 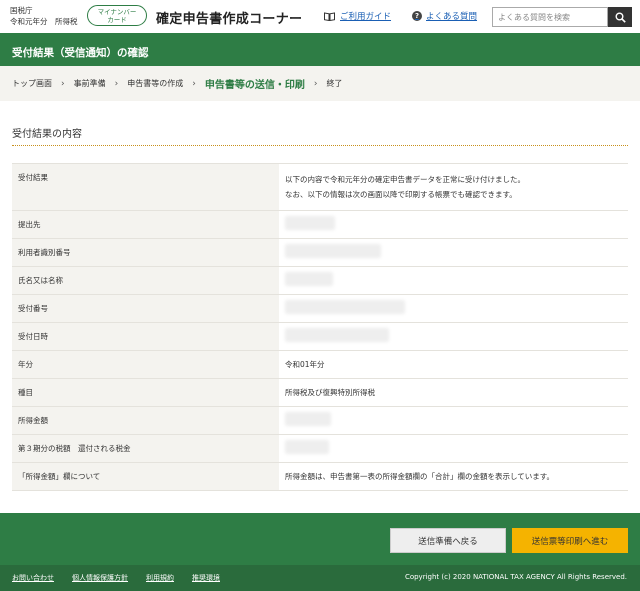 I want to click on breadcrumb-item-preparation: 事前準備, so click(x=89, y=83).